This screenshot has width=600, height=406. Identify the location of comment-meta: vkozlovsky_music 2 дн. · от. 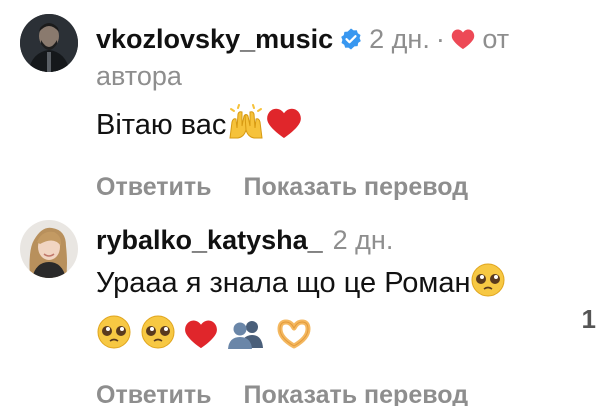
(338, 40).